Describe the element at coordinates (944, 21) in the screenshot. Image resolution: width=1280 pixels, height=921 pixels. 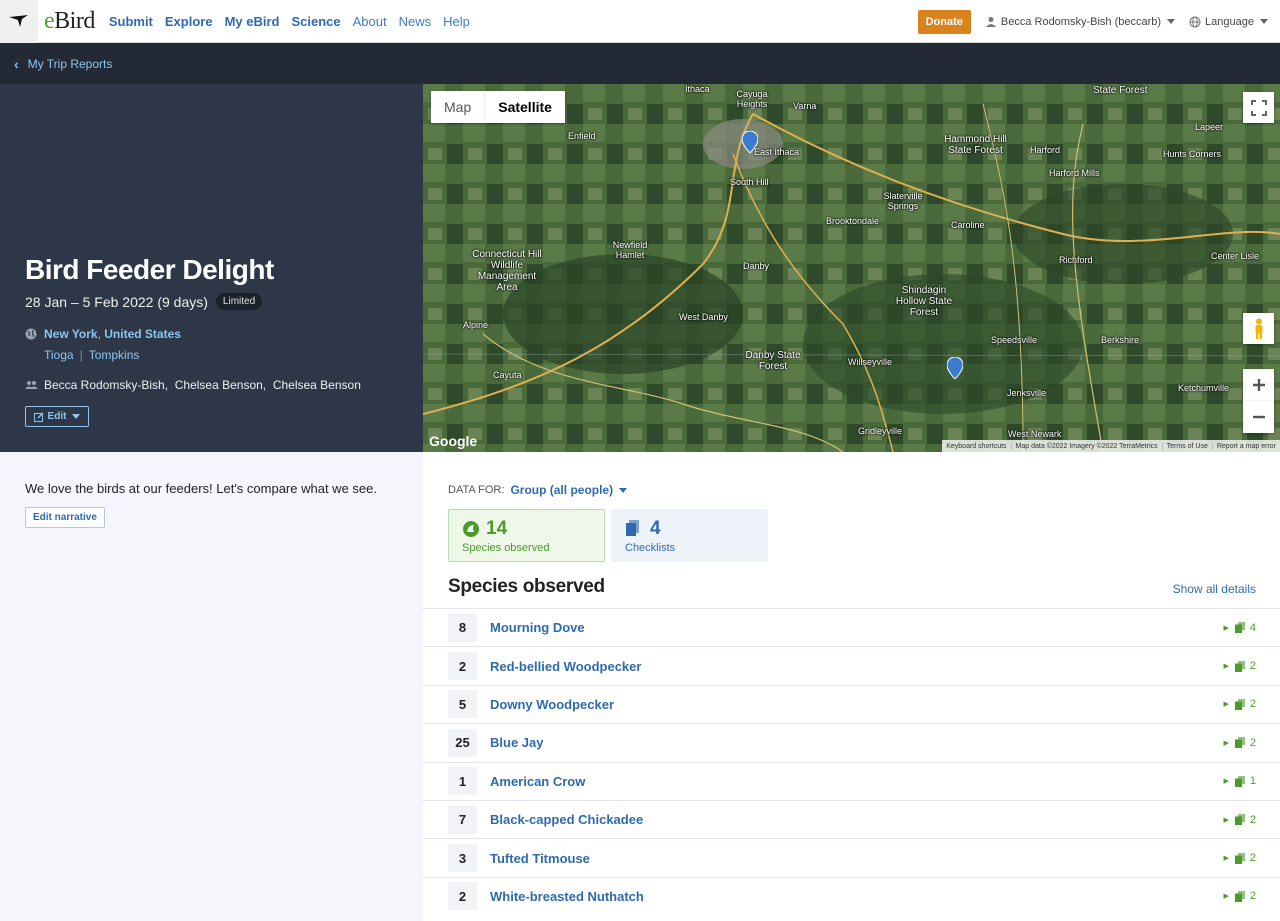
I see `donate-button: Donate` at that location.